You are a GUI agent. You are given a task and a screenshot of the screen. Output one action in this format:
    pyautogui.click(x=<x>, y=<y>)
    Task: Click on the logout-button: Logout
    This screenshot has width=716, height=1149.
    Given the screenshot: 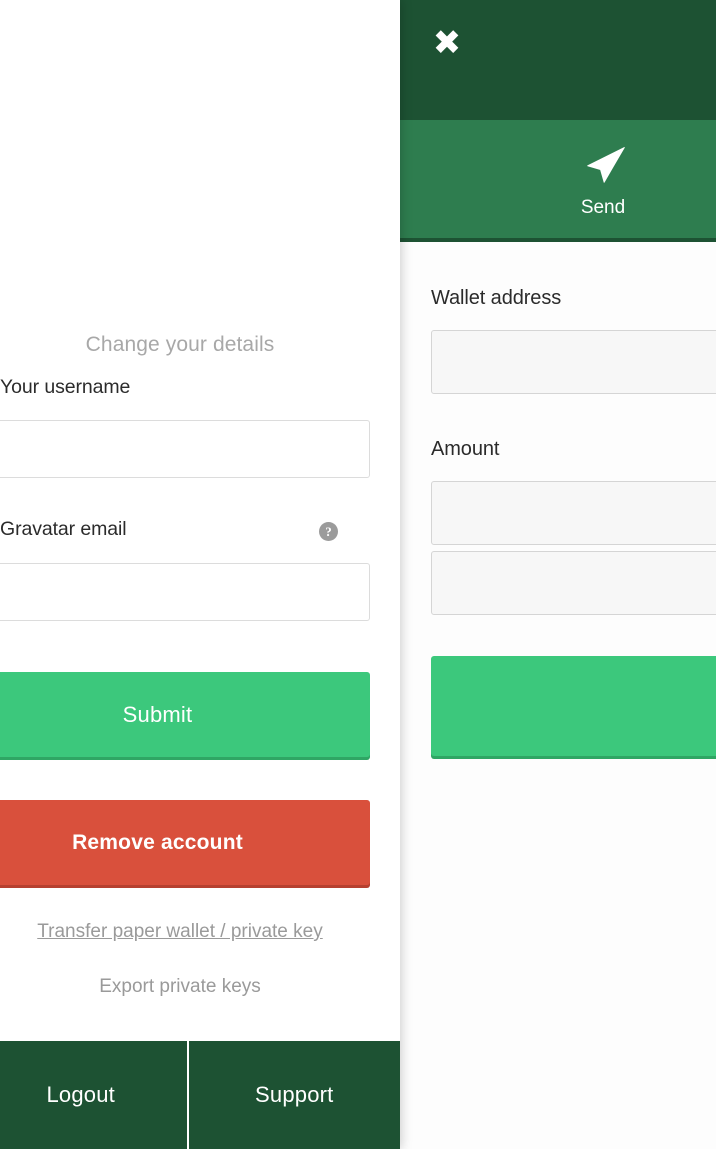 What is the action you would take?
    pyautogui.click(x=94, y=1095)
    